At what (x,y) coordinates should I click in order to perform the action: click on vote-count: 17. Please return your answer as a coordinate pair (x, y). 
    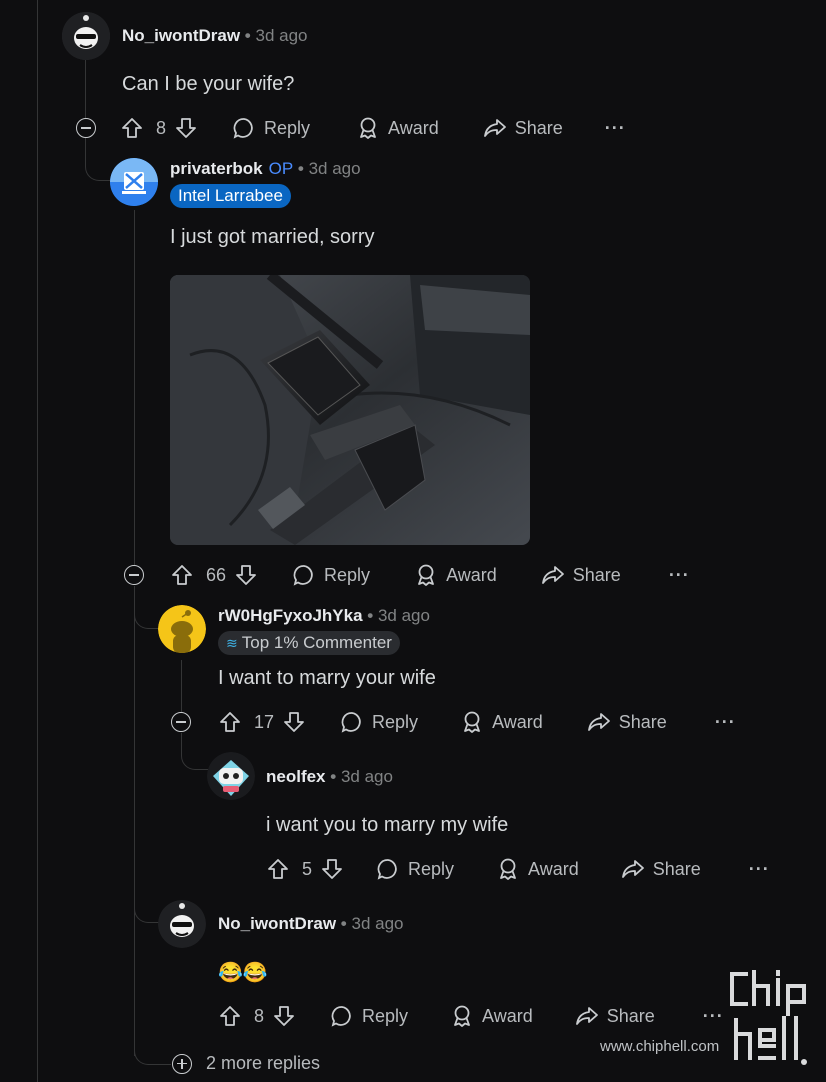
    Looking at the image, I should click on (264, 721).